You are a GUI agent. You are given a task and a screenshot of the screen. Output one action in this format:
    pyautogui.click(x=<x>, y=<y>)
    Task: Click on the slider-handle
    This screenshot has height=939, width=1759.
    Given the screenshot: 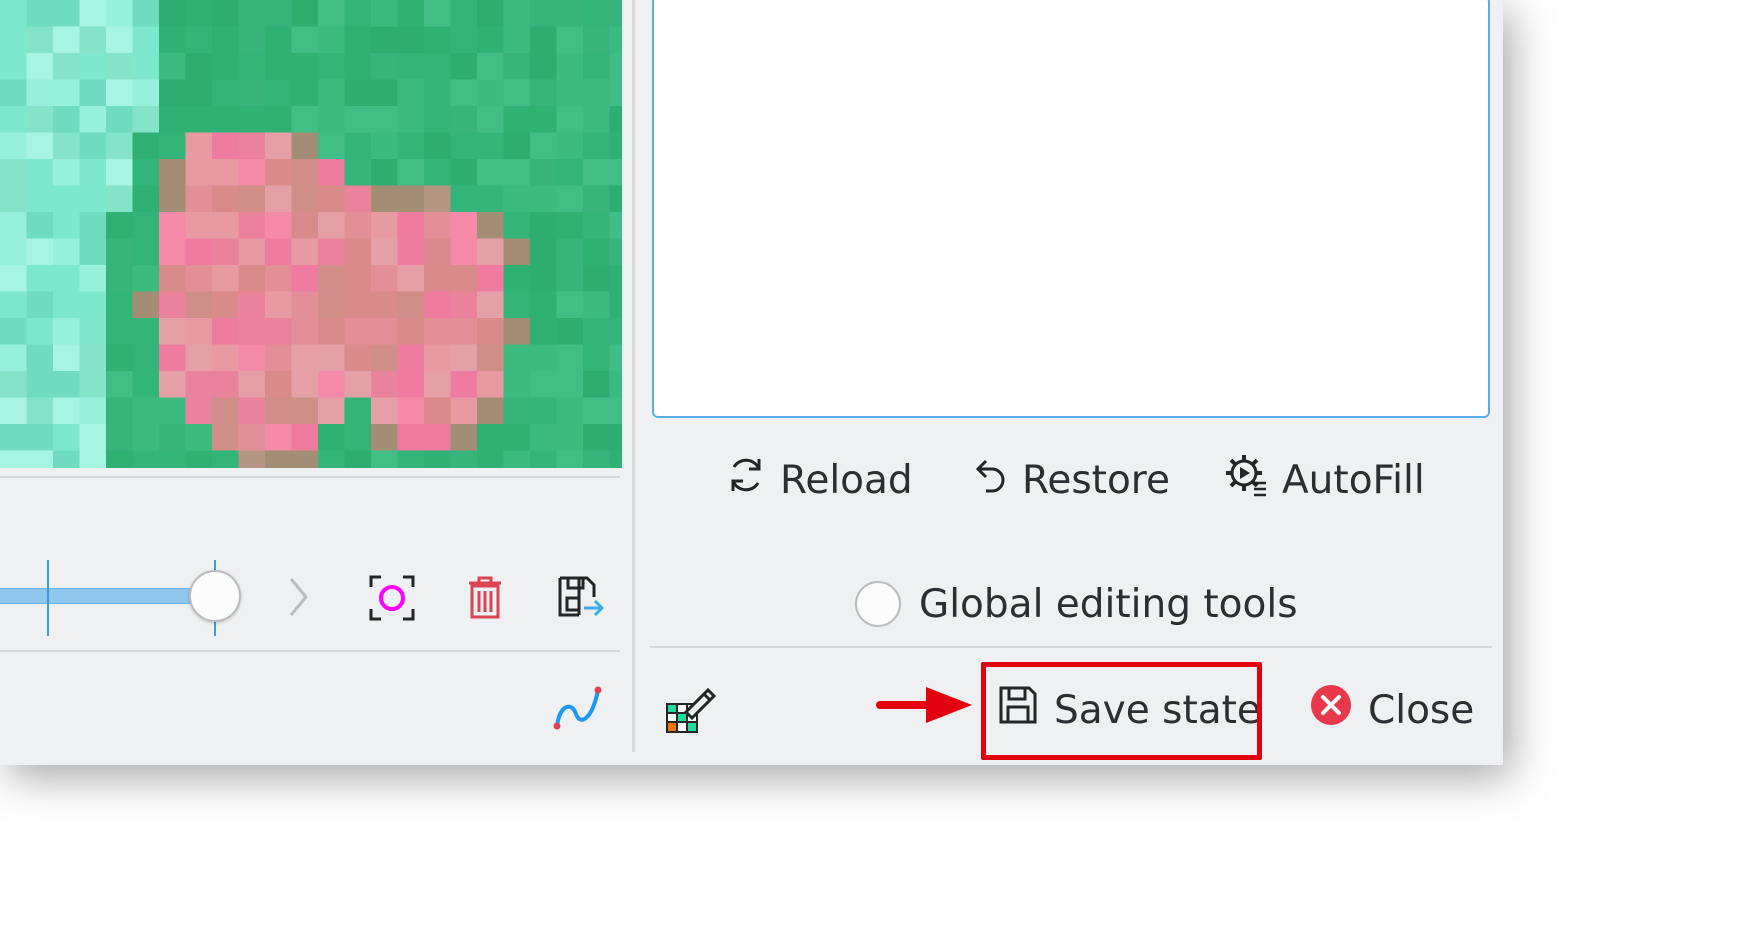 What is the action you would take?
    pyautogui.click(x=215, y=596)
    